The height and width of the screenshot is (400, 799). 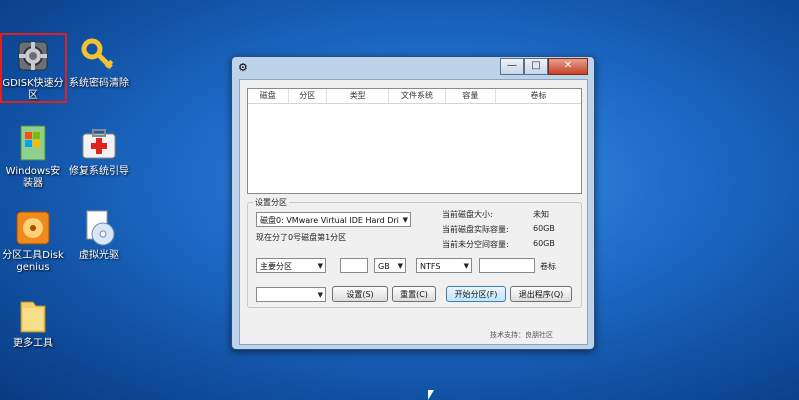 What do you see at coordinates (475, 229) in the screenshot?
I see `stat-label-actual: 当前磁盘实际容量:` at bounding box center [475, 229].